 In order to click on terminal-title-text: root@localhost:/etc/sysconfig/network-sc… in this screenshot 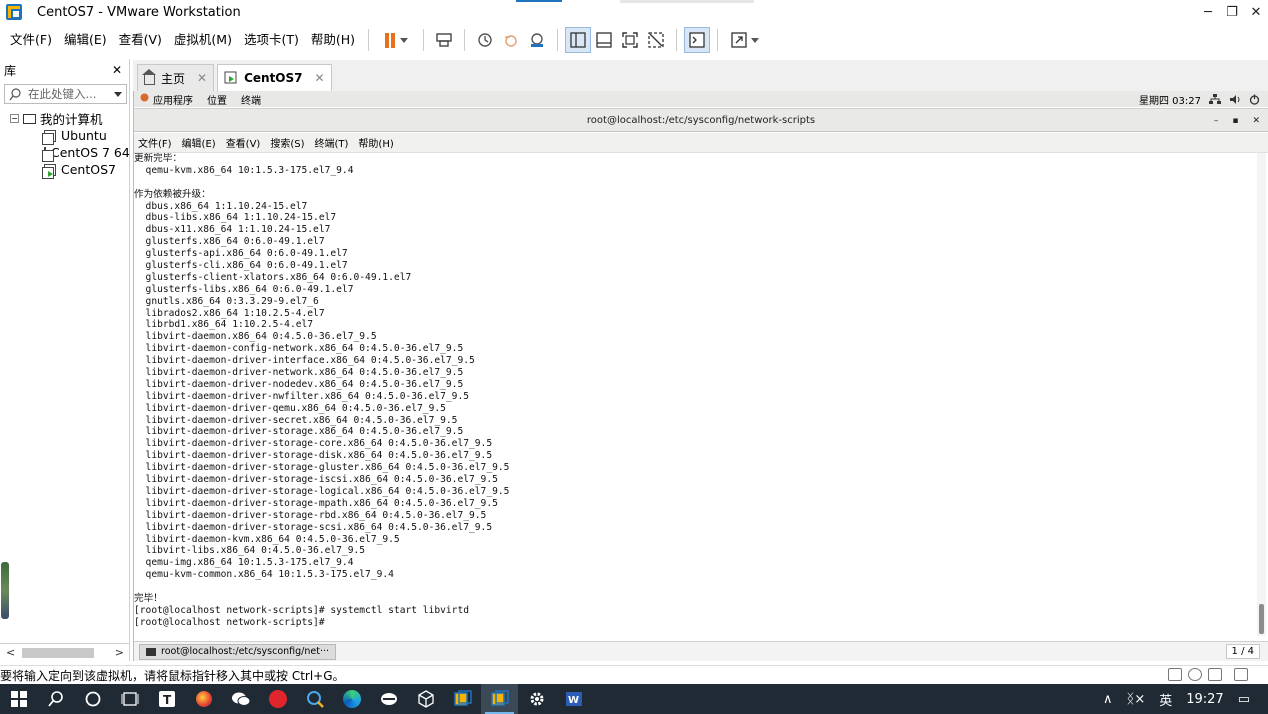, I will do `click(701, 120)`.